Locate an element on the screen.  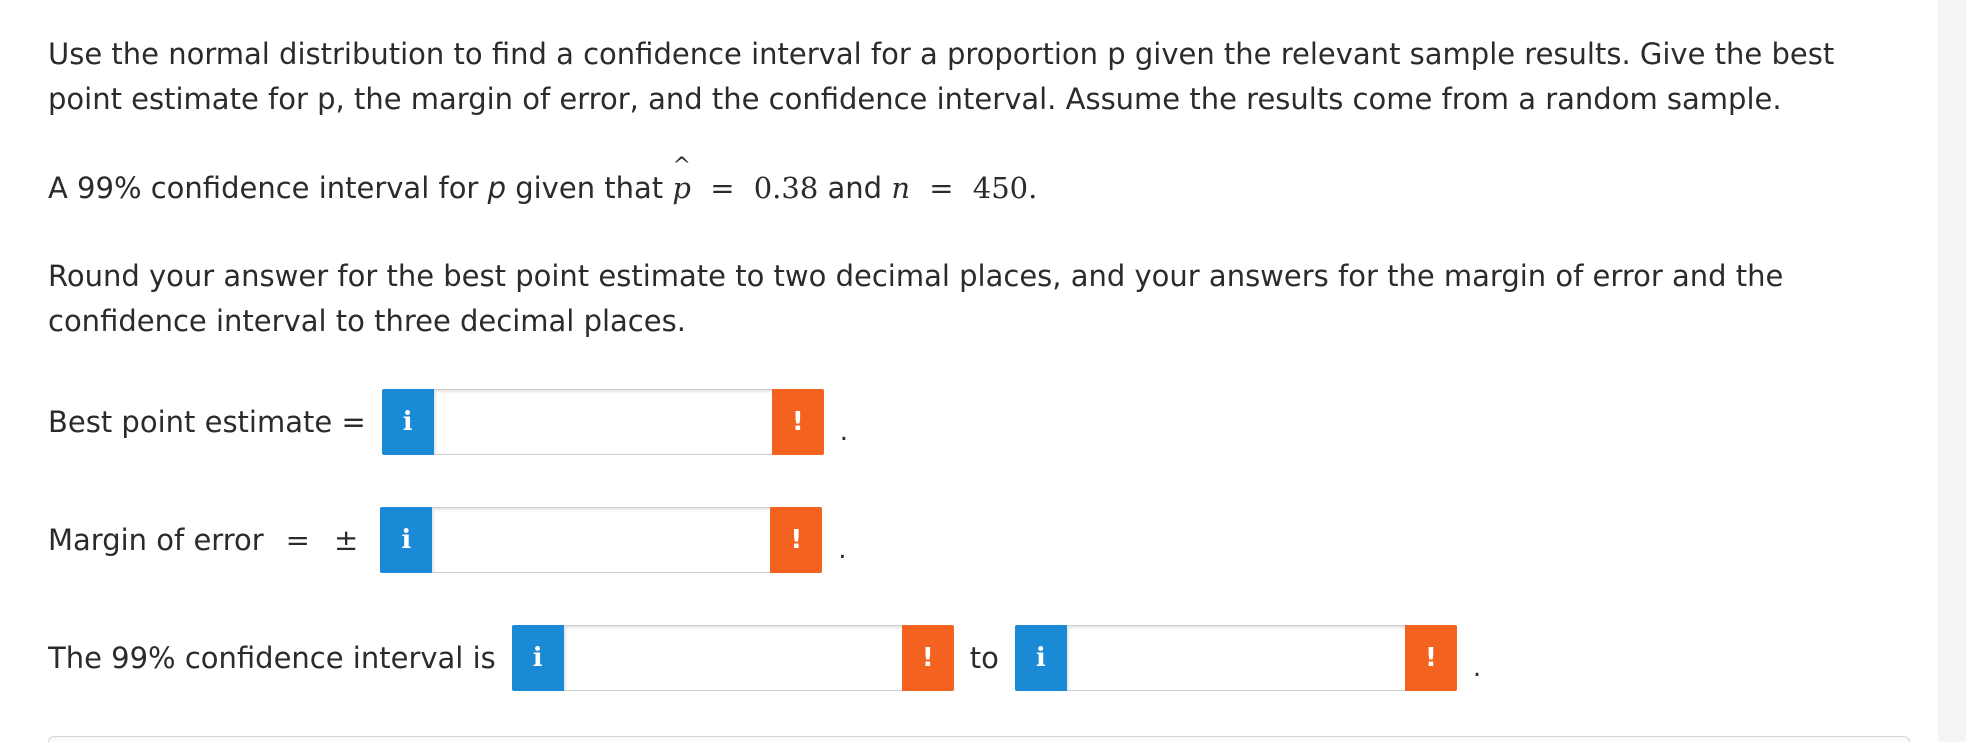
p-symbol: p is located at coordinates (496, 188).